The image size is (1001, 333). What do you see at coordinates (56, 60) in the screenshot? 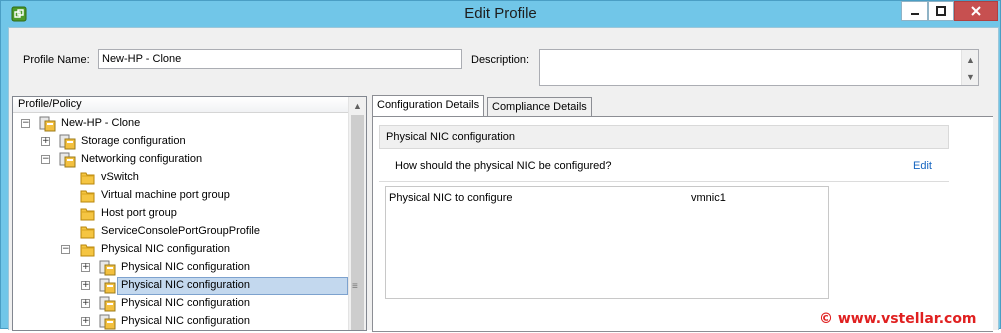
I see `profile-name-label: Profile Name:` at bounding box center [56, 60].